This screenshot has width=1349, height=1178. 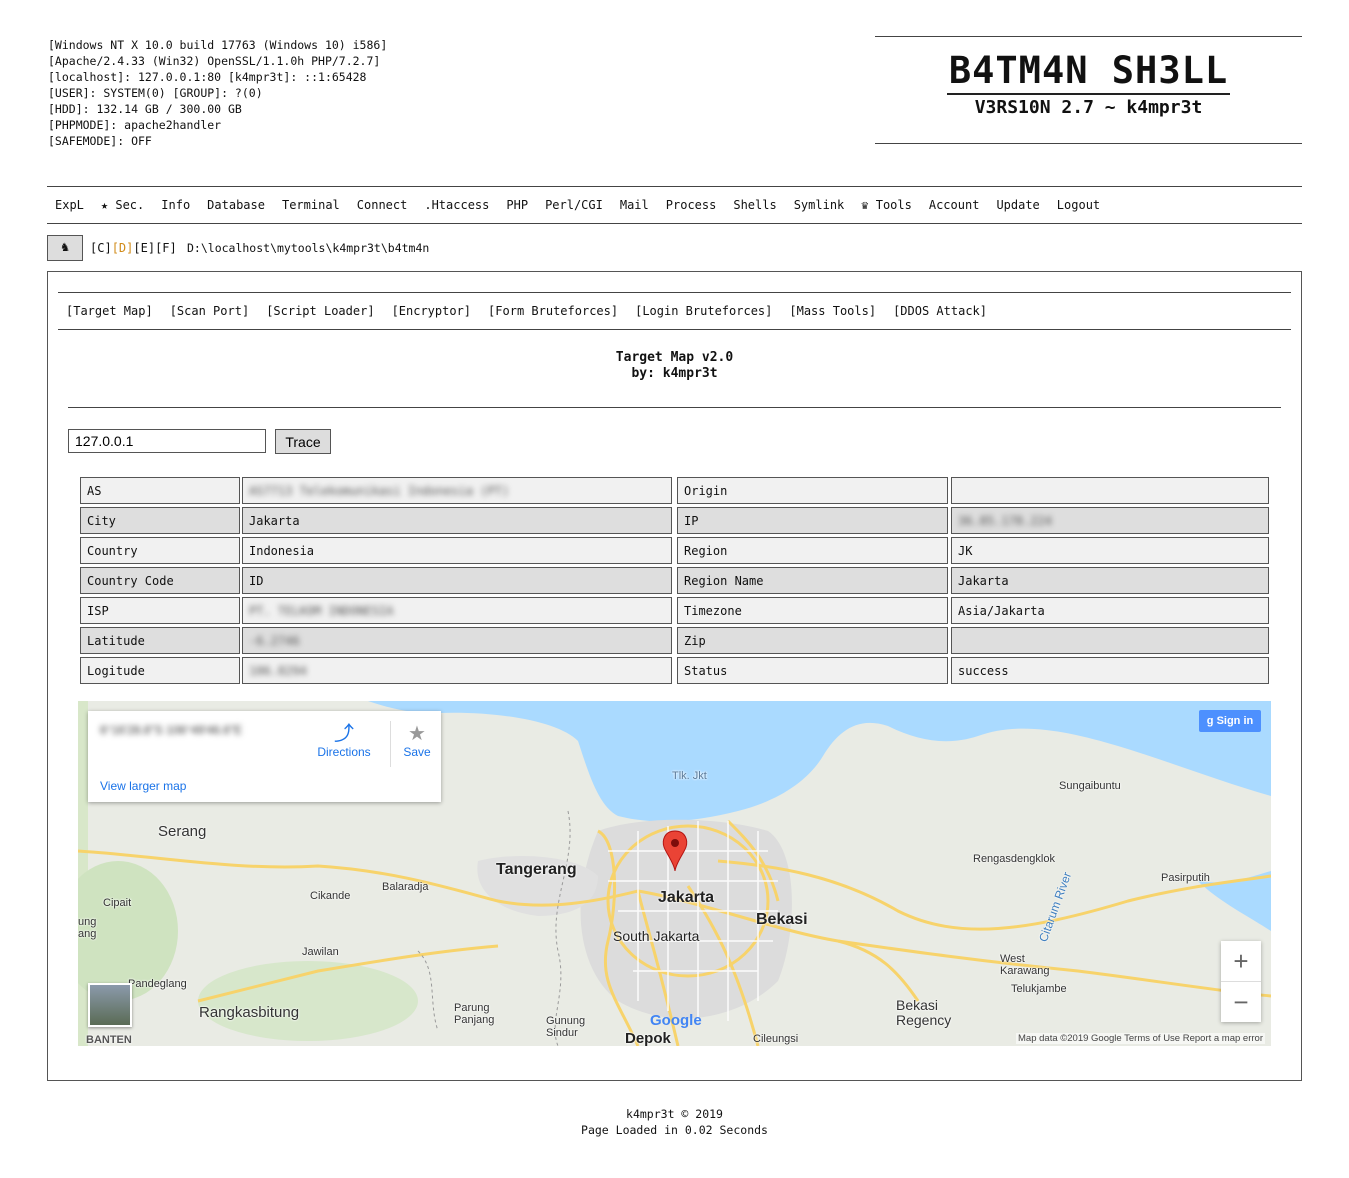 I want to click on nav-item: ★ Sec., so click(x=122, y=205).